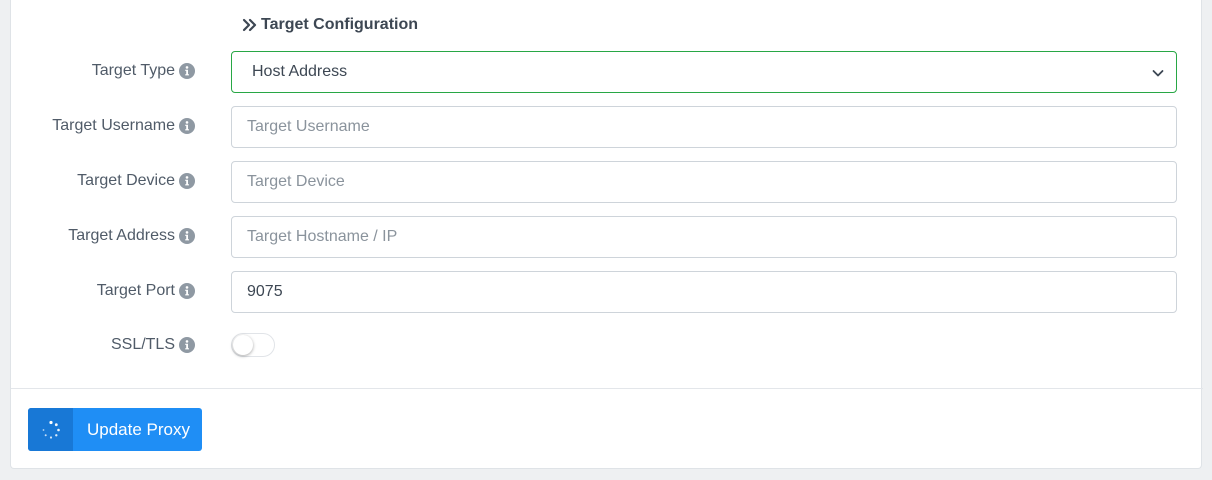 This screenshot has height=480, width=1212. Describe the element at coordinates (113, 125) in the screenshot. I see `target-username-label-text: Target Username` at that location.